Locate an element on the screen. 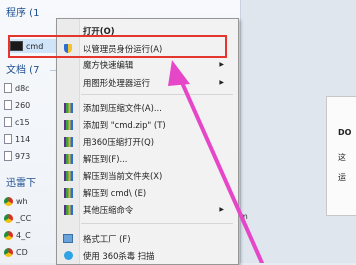 The height and width of the screenshot is (265, 356). menu-item-label: 魔方快速编辑 is located at coordinates (108, 64).